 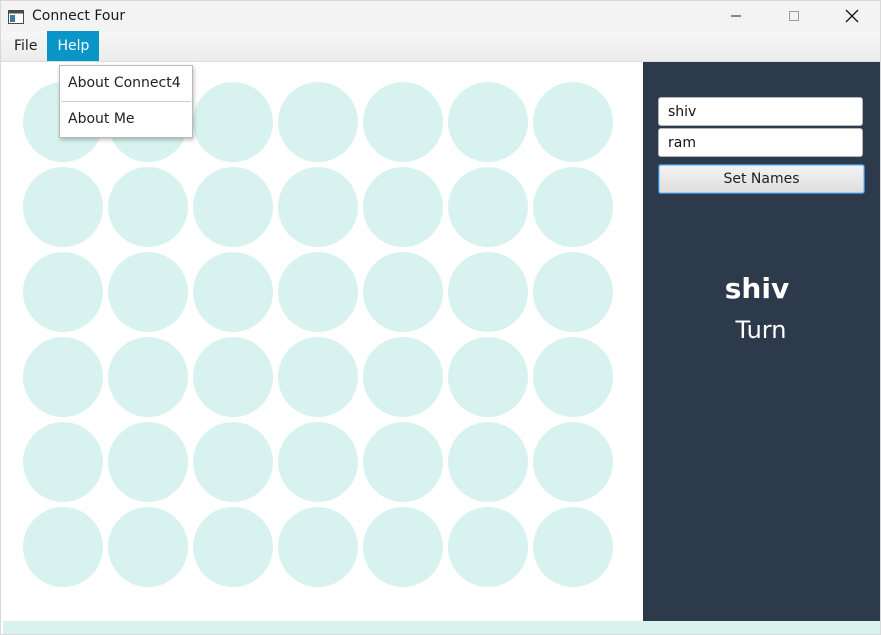 I want to click on close-icon, so click(x=852, y=15).